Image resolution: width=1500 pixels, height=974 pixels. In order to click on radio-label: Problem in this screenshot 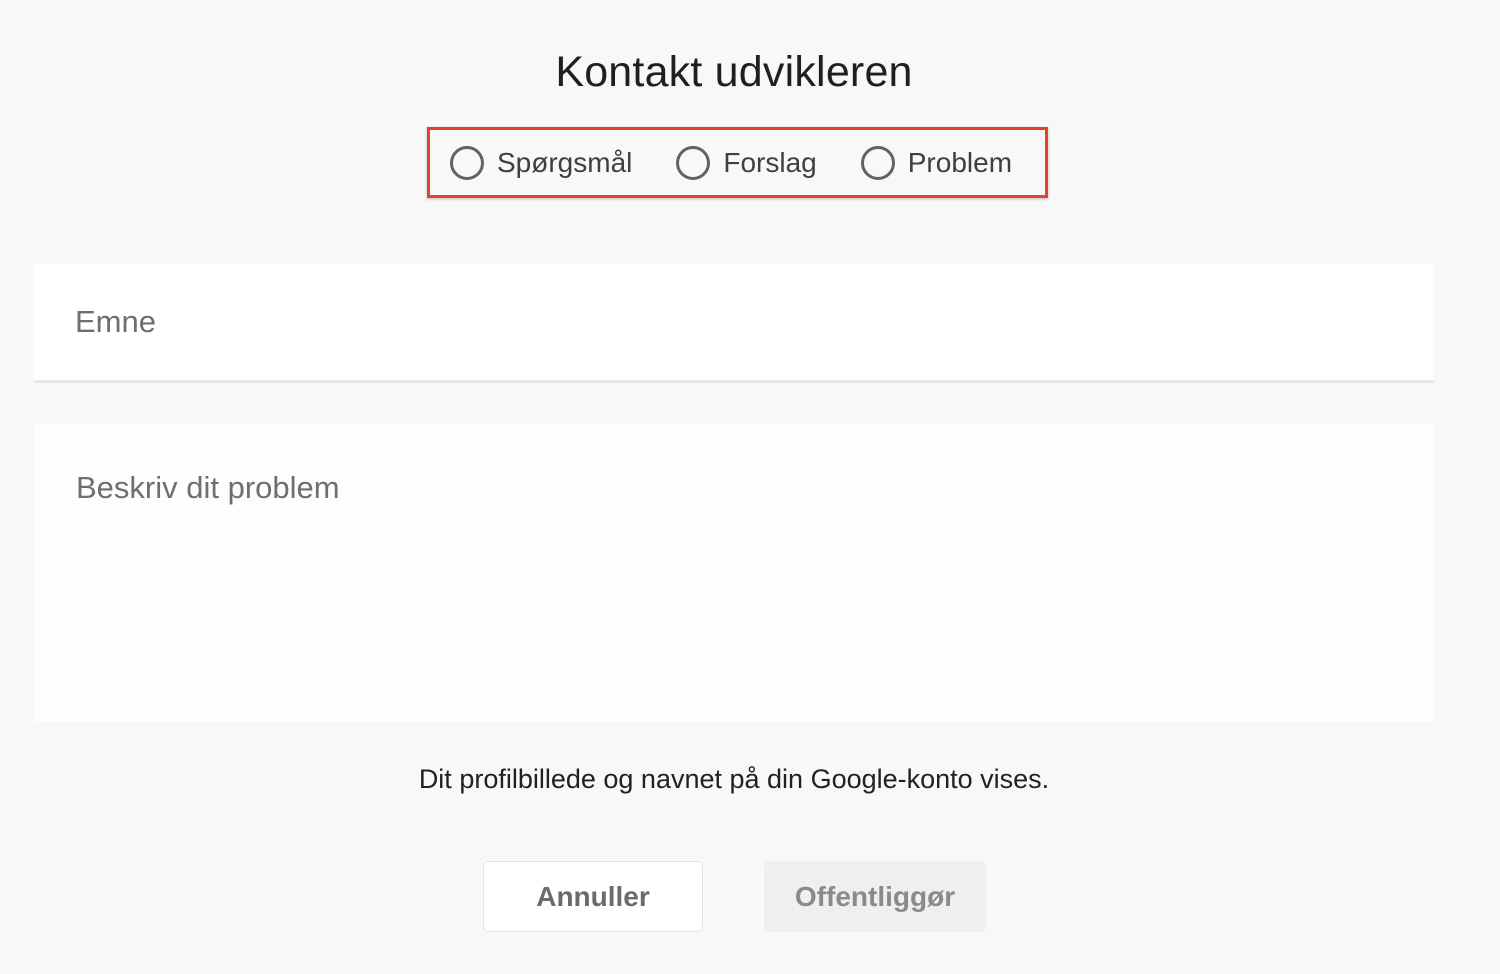, I will do `click(960, 162)`.